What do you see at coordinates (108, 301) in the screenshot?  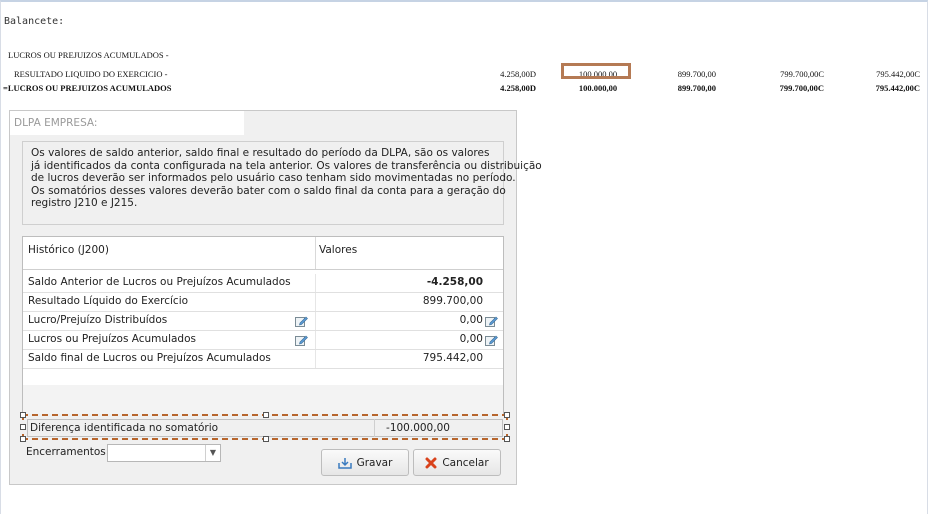 I see `row-label: Resultado Líquido do Exercício` at bounding box center [108, 301].